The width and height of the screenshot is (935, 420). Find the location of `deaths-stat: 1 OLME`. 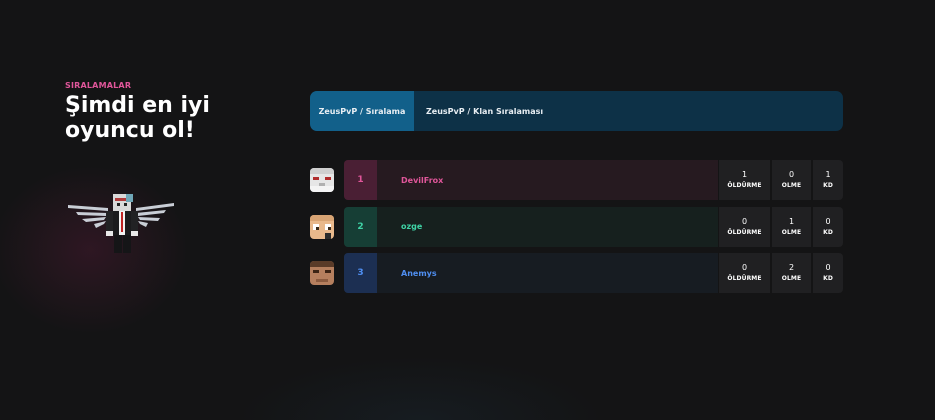

deaths-stat: 1 OLME is located at coordinates (791, 226).